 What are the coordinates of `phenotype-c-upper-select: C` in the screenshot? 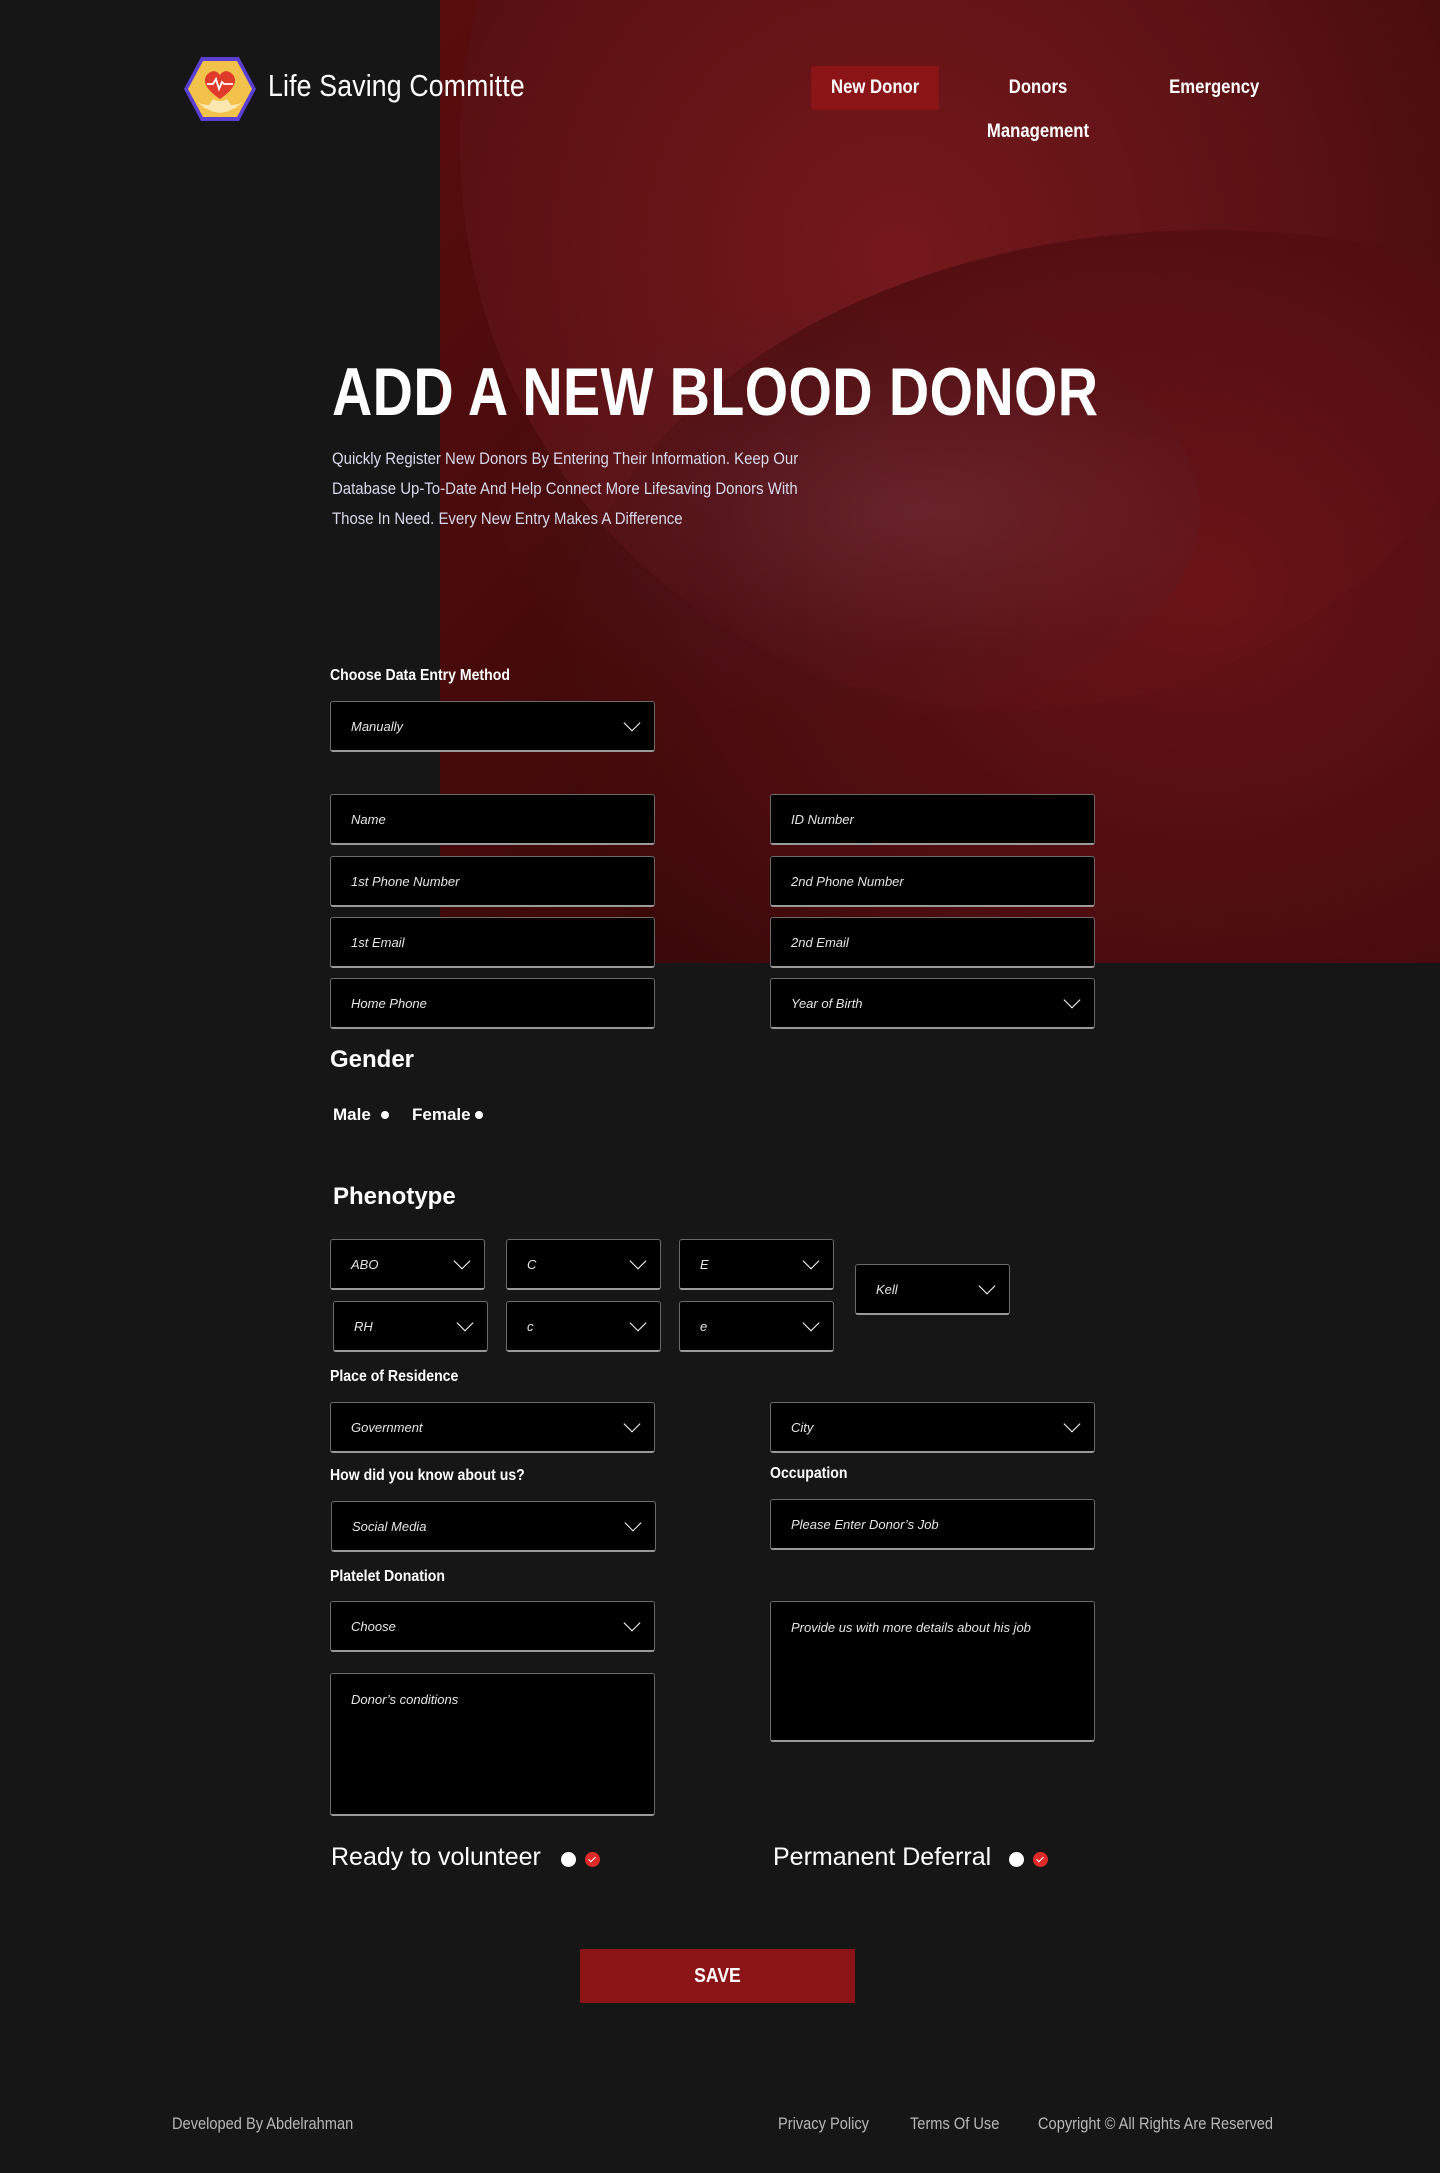 It's located at (583, 1264).